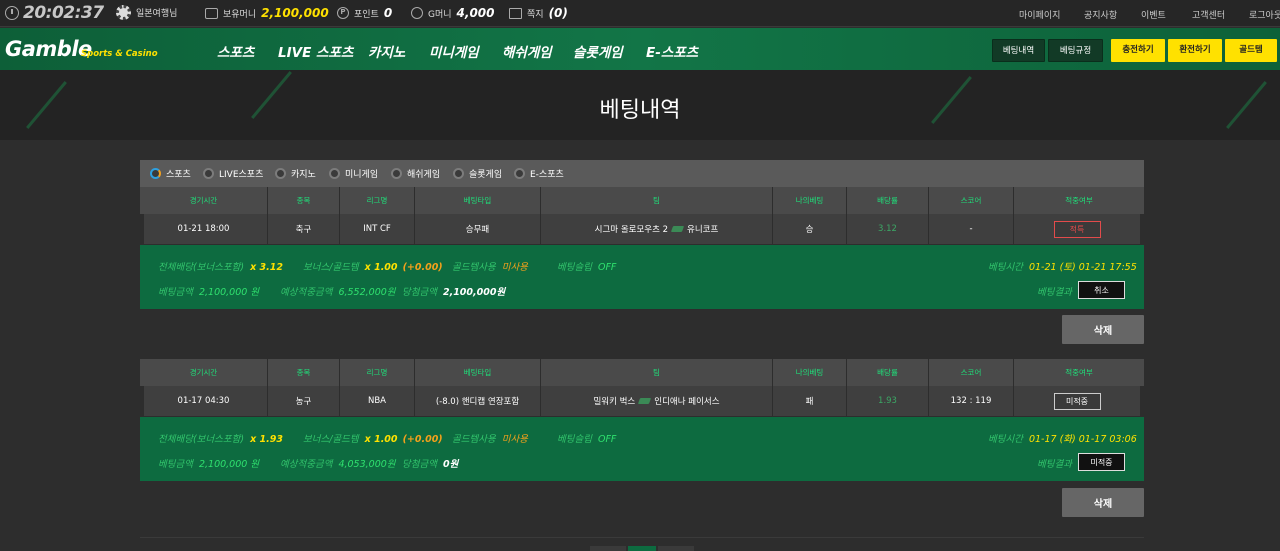 Image resolution: width=1280 pixels, height=551 pixels. Describe the element at coordinates (304, 401) in the screenshot. I see `cell-sport: 농구` at that location.